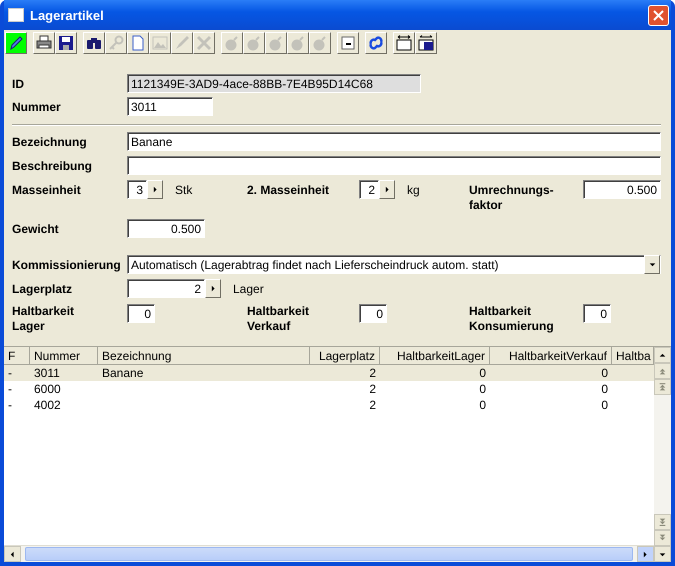 The image size is (675, 566). What do you see at coordinates (47, 373) in the screenshot?
I see `table-cell-text: 3011` at bounding box center [47, 373].